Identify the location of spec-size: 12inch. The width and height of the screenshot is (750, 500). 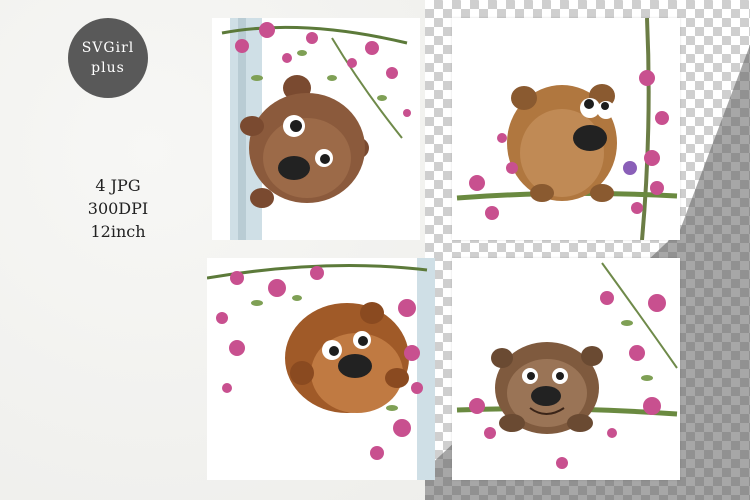
(118, 231).